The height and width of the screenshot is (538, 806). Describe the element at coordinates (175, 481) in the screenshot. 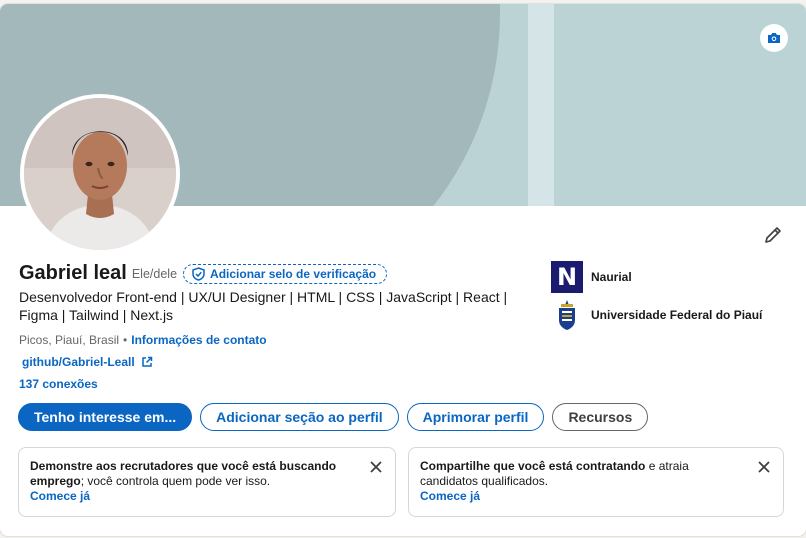

I see `tip-rest-text: ; você controla quem pode ver isso.` at that location.